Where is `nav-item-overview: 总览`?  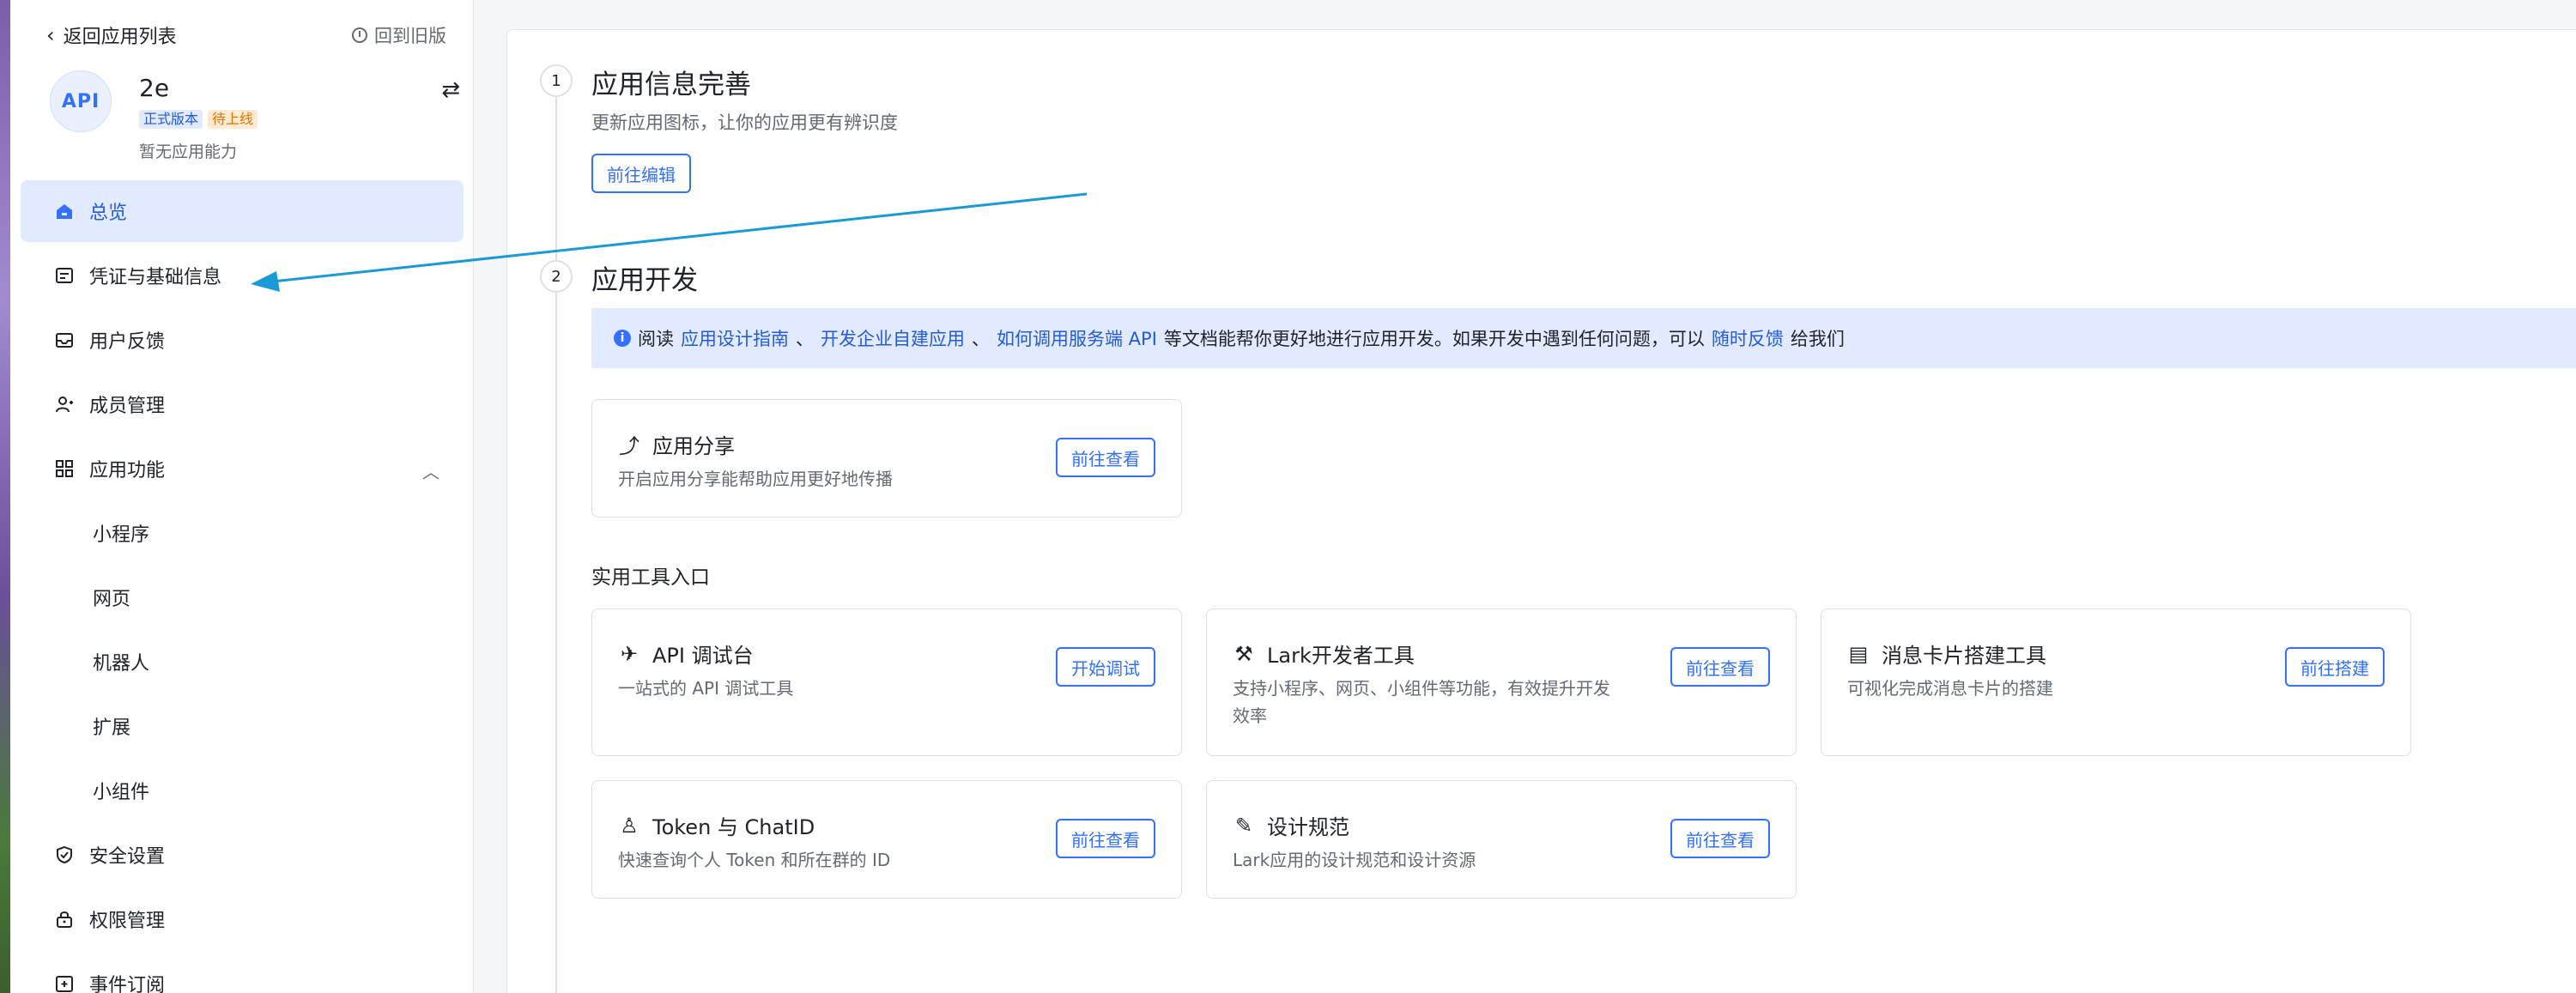
nav-item-overview: 总览 is located at coordinates (243, 211).